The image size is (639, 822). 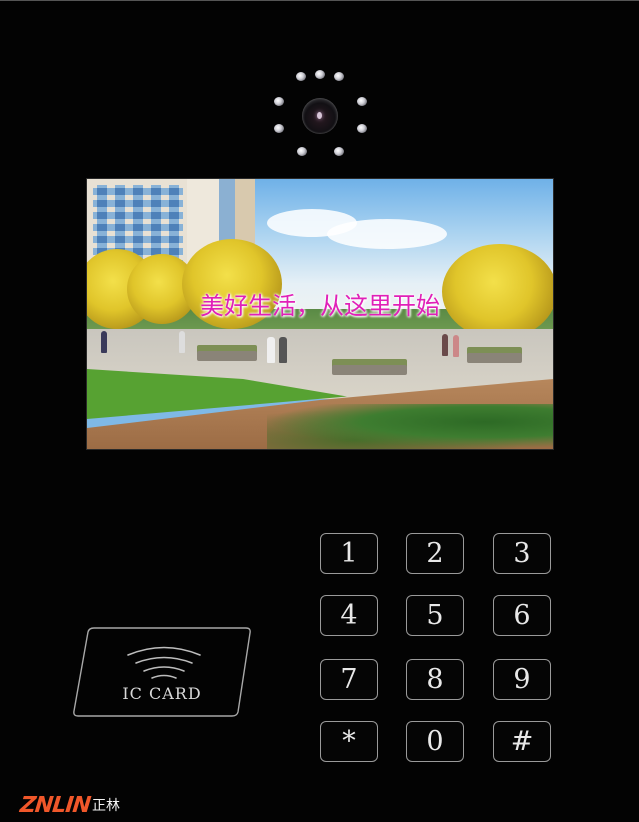 What do you see at coordinates (522, 615) in the screenshot?
I see `key-6: 6` at bounding box center [522, 615].